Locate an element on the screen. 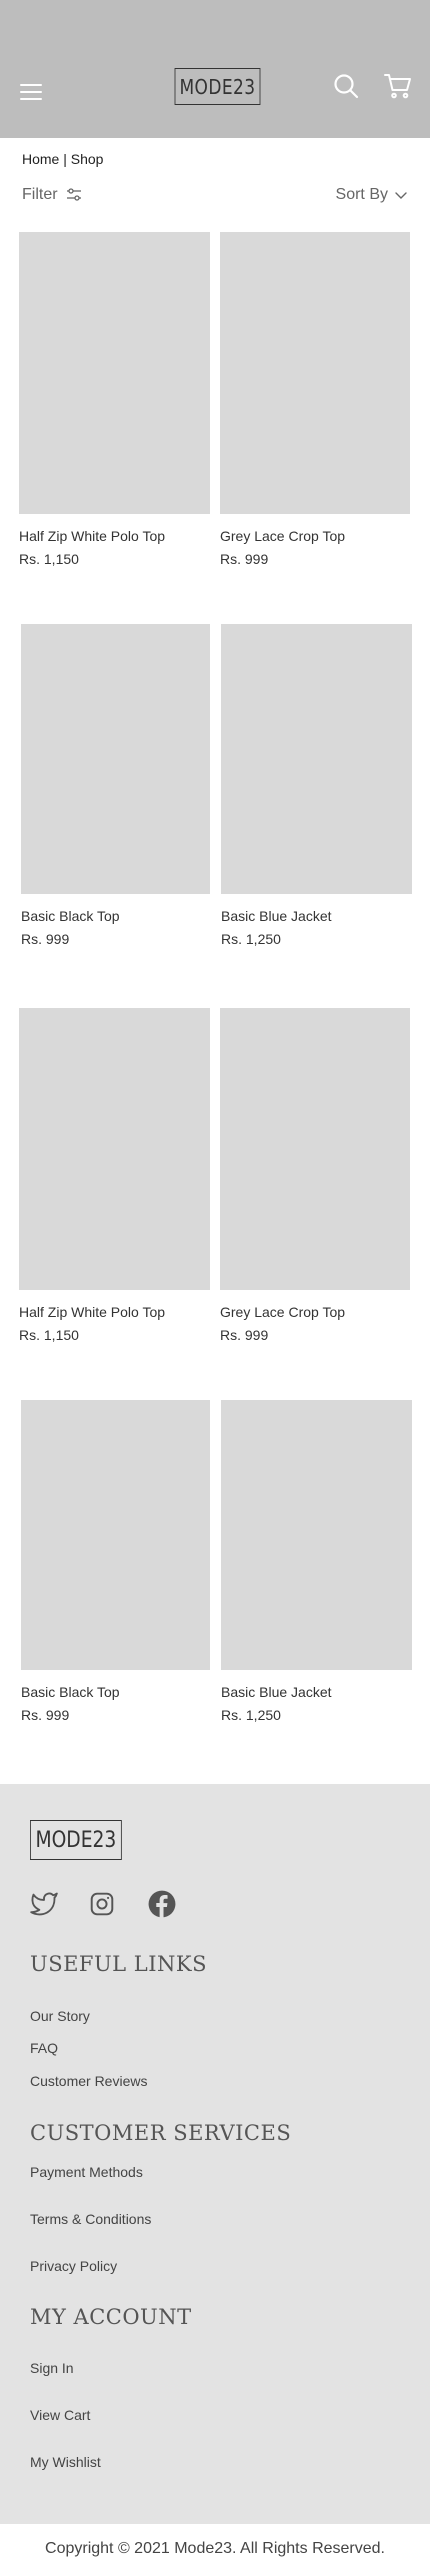 Image resolution: width=430 pixels, height=2574 pixels. filter-sort-bar: Filter Sort By is located at coordinates (215, 198).